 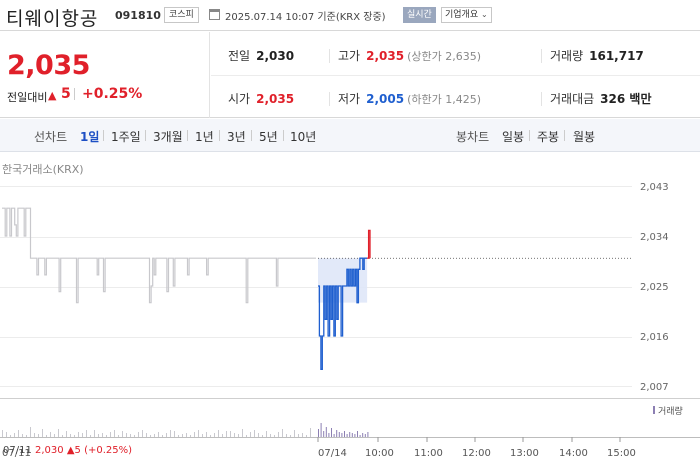 I want to click on amount-label: 거래대금, so click(x=572, y=99).